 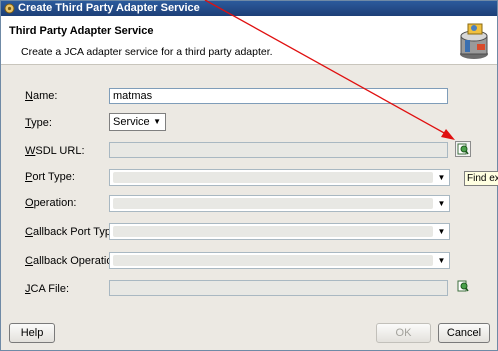 I want to click on port-type-select: ▼, so click(x=279, y=177).